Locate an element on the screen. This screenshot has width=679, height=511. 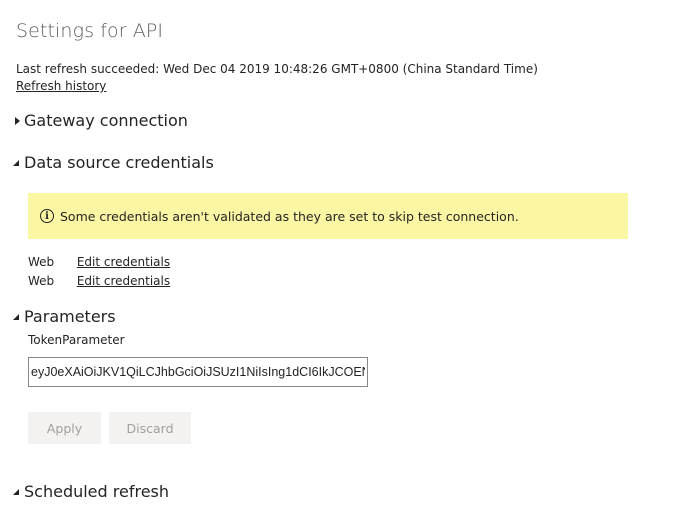
data-source-credentials-header: Data source credentials is located at coordinates (113, 162).